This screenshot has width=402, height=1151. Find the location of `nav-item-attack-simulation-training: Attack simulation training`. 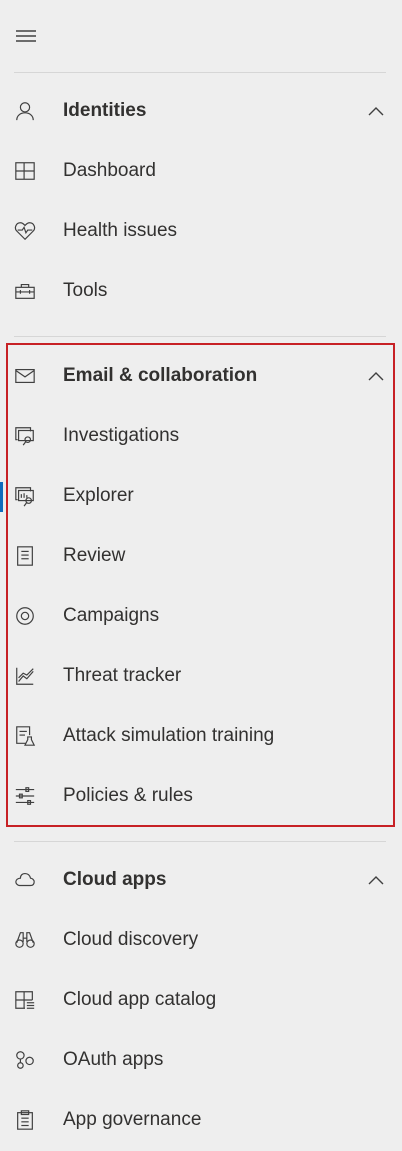

nav-item-attack-simulation-training: Attack simulation training is located at coordinates (201, 736).